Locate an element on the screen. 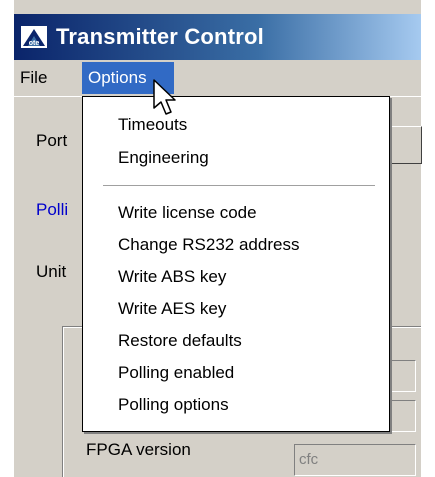  app-logo-icon: ote is located at coordinates (34, 37).